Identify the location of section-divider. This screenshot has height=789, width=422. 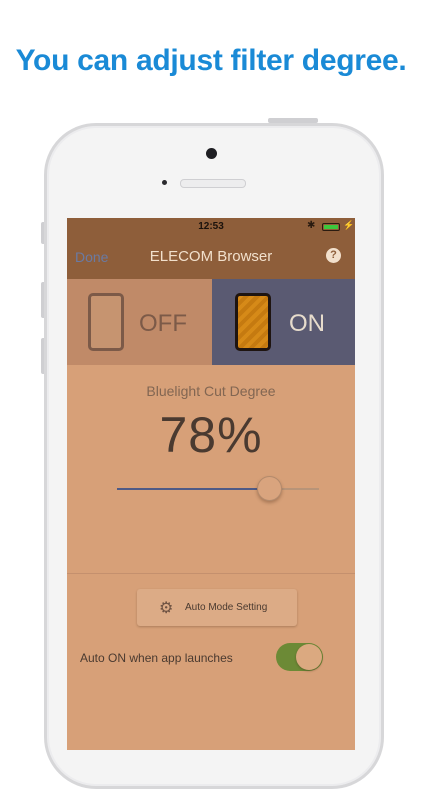
(211, 573).